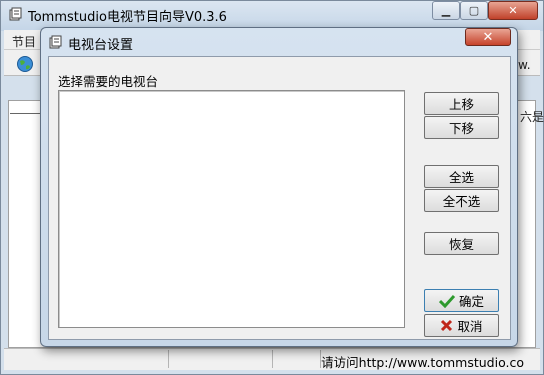 The image size is (544, 375). I want to click on main-close-button: ✕, so click(513, 10).